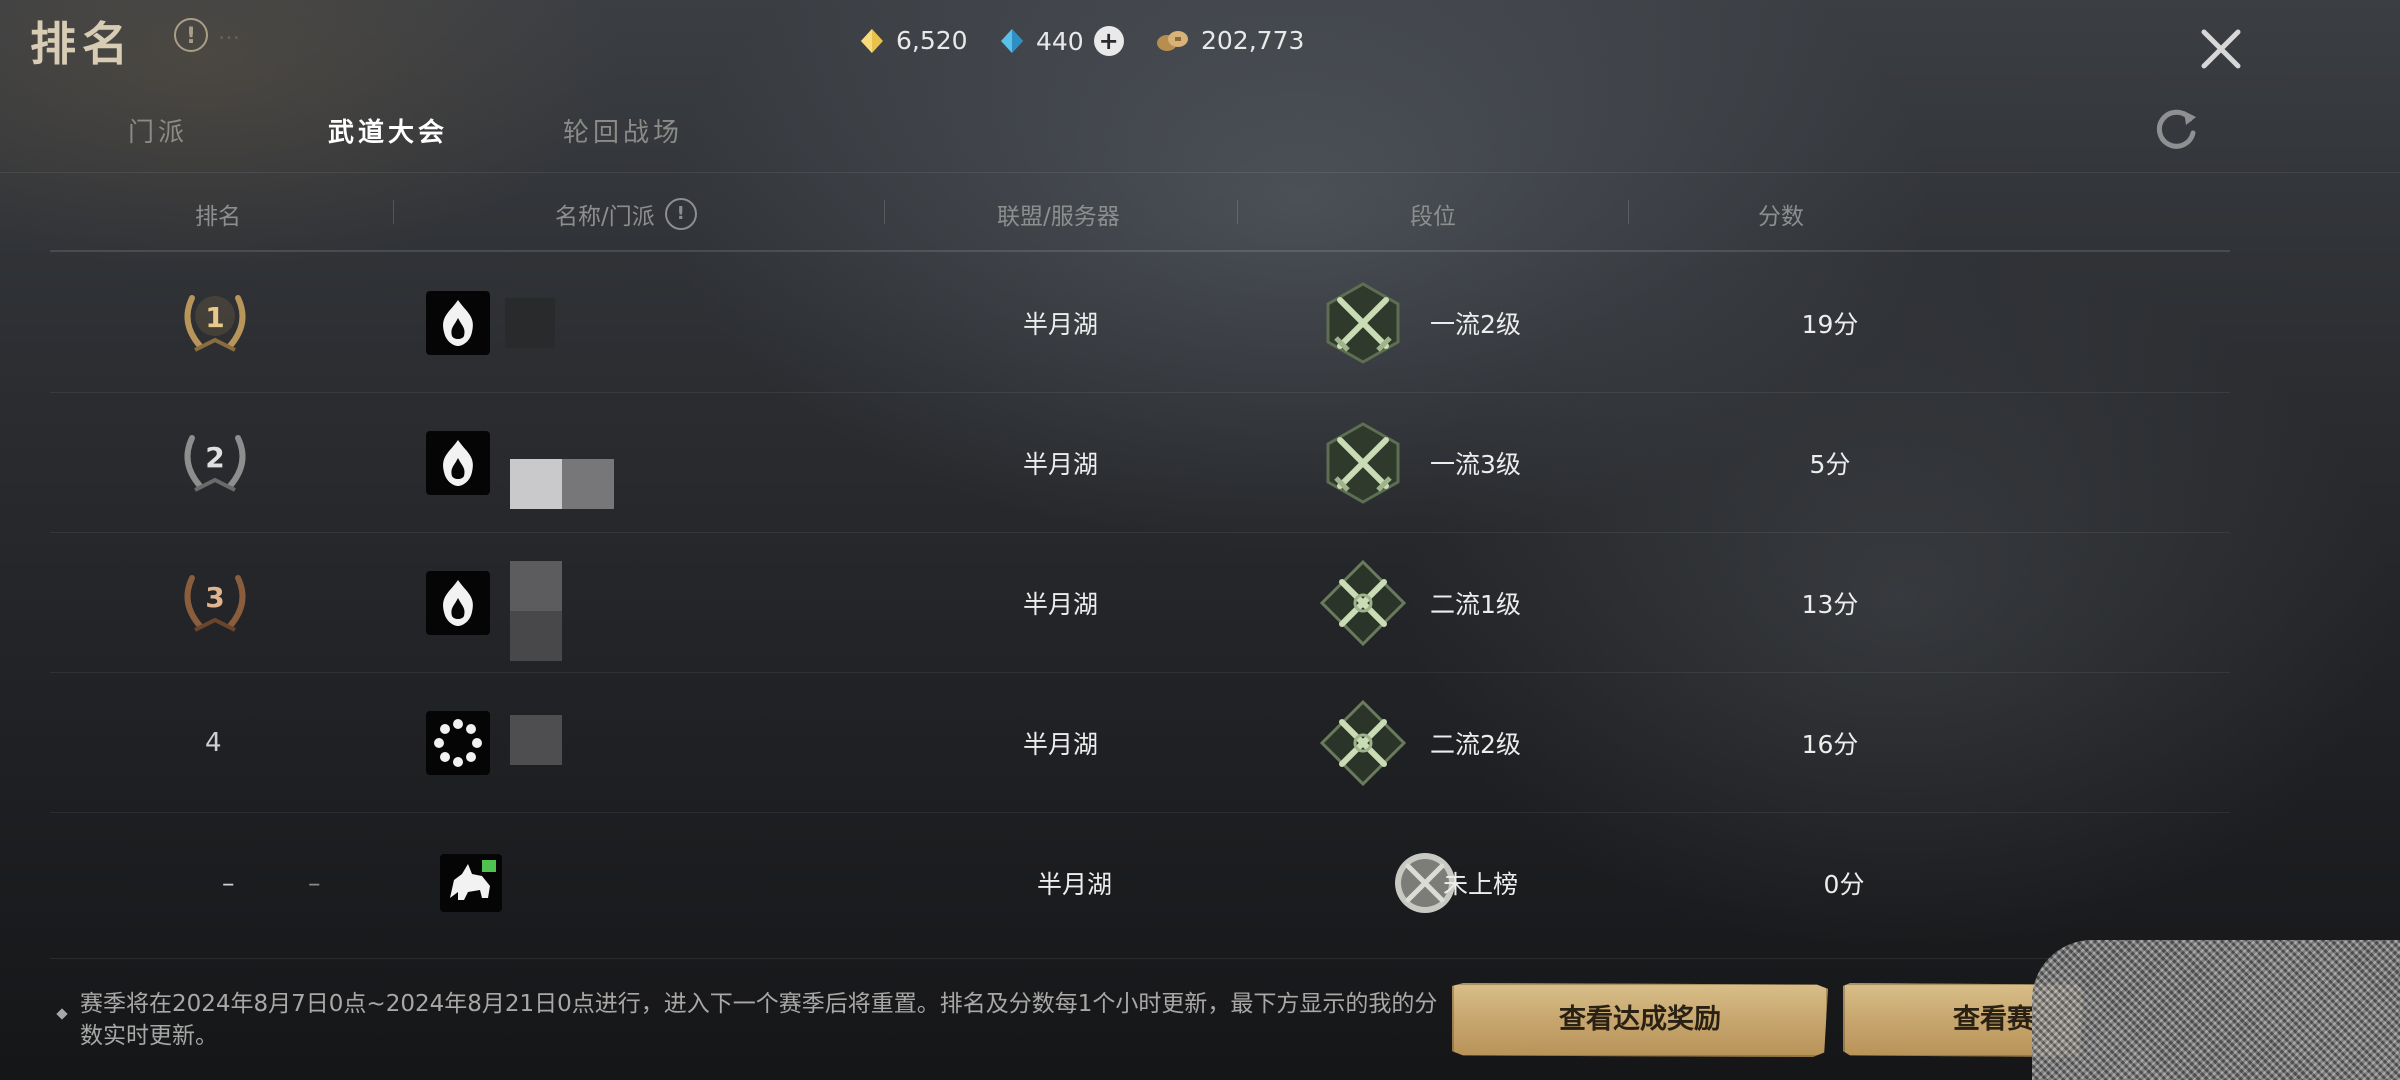 The height and width of the screenshot is (1080, 2400). What do you see at coordinates (1140, 958) in the screenshot?
I see `footer-divider` at bounding box center [1140, 958].